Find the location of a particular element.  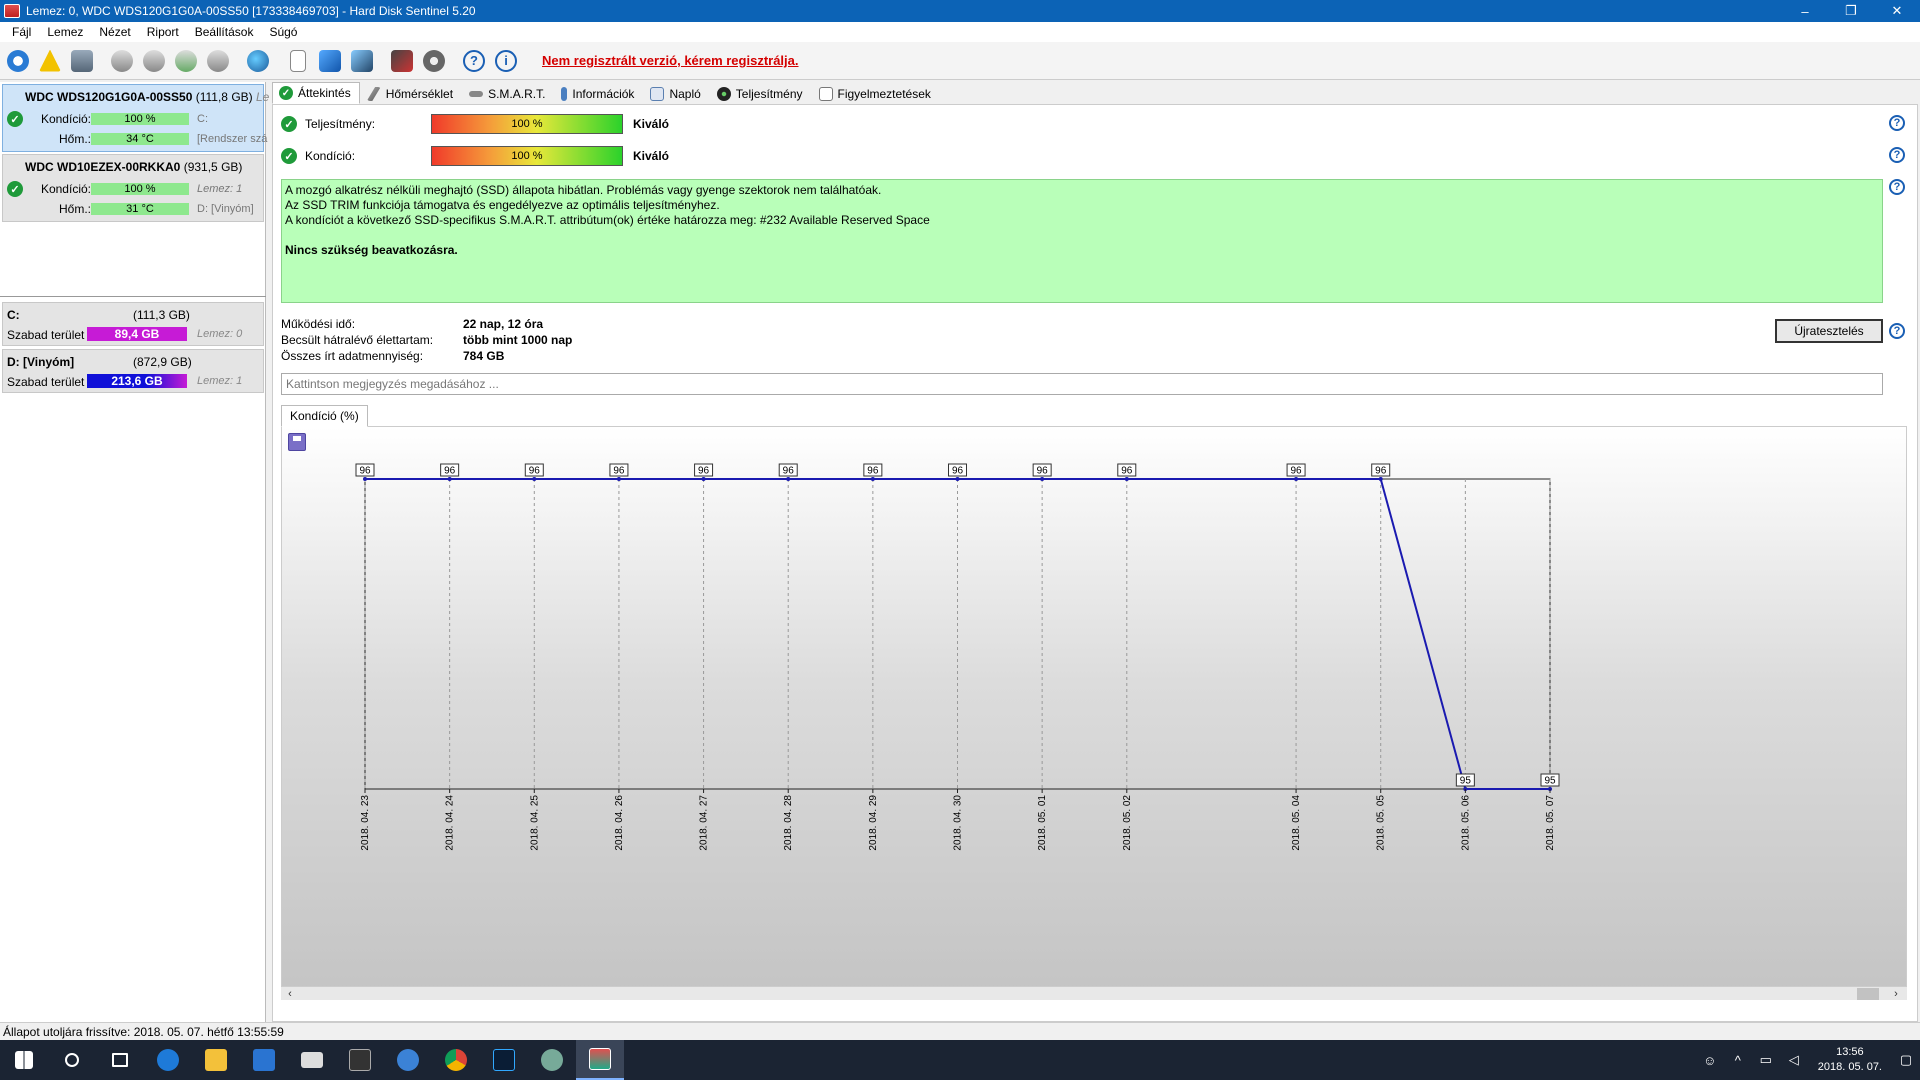

condition-help-icon: ? is located at coordinates (1897, 155).